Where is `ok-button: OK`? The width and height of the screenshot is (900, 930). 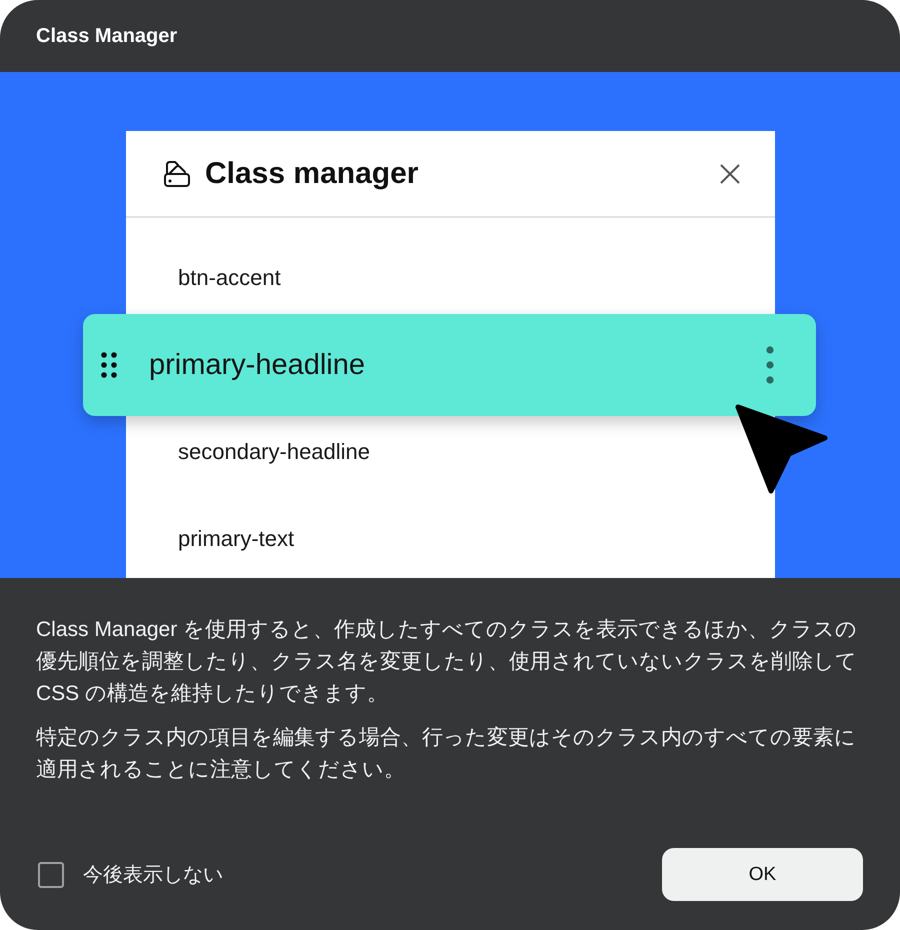
ok-button: OK is located at coordinates (762, 874).